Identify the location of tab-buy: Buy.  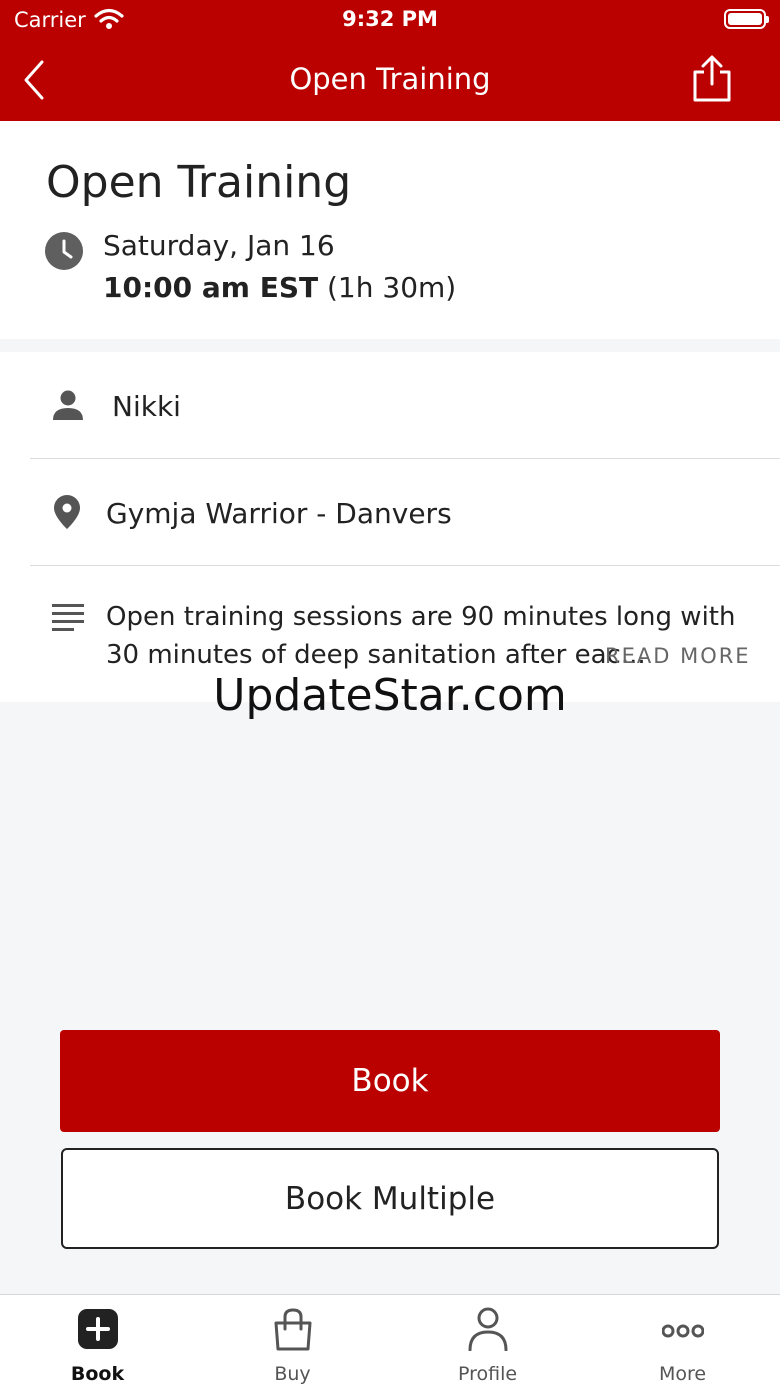
(292, 1341).